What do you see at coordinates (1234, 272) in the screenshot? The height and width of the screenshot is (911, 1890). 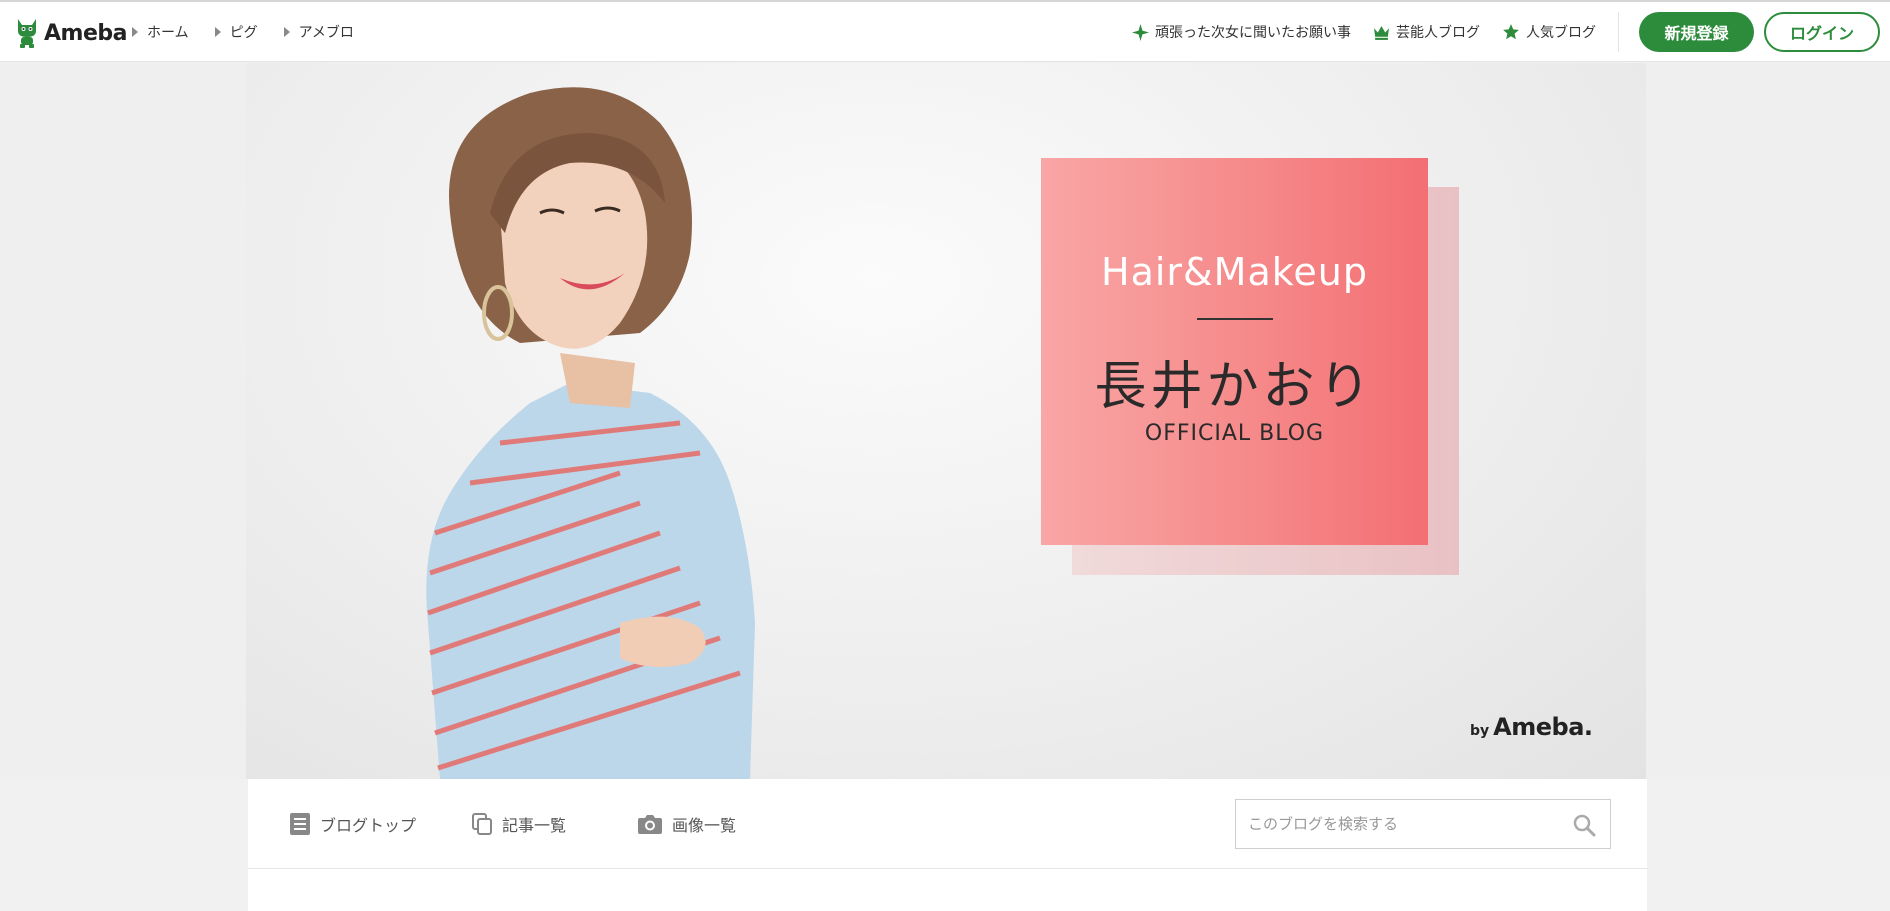 I see `card-title: Hair&Makeup` at bounding box center [1234, 272].